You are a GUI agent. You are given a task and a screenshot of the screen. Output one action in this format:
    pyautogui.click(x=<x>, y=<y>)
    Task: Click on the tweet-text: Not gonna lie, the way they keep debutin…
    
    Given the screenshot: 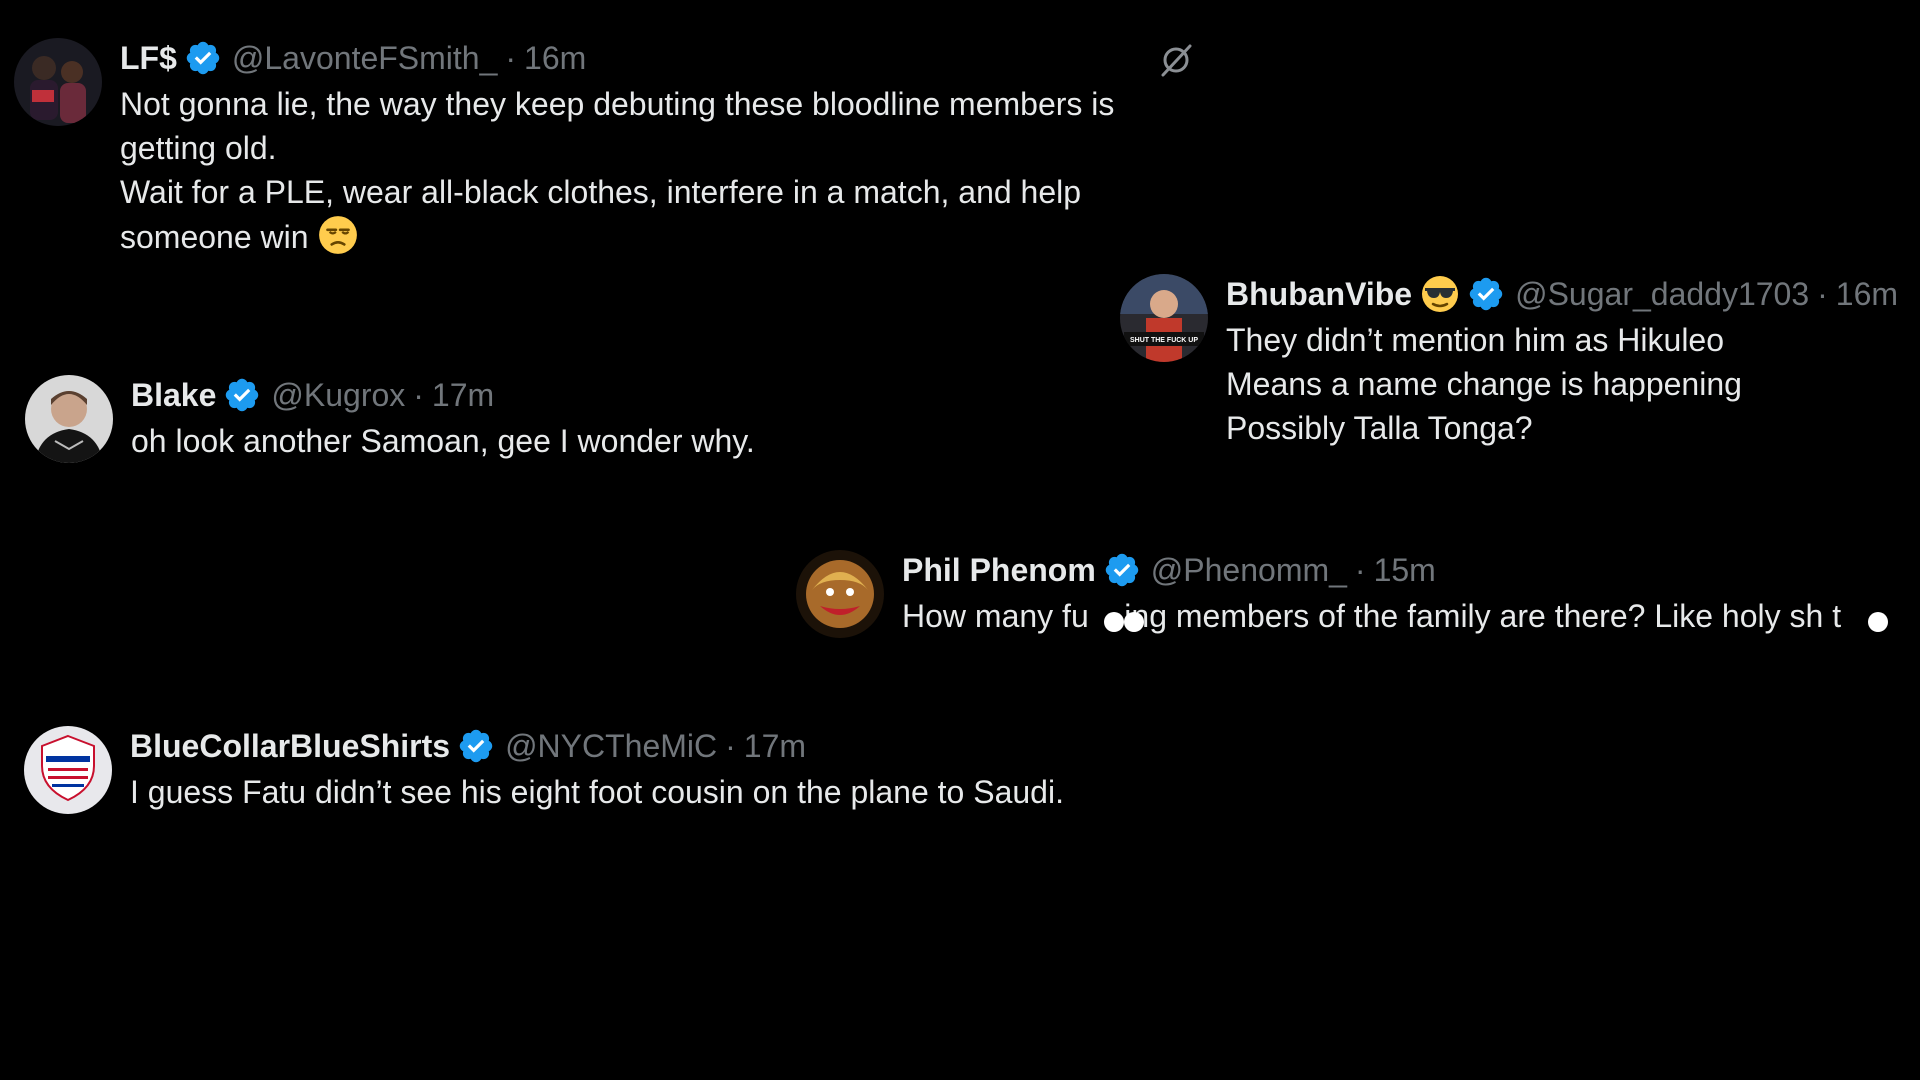 What is the action you would take?
    pyautogui.click(x=617, y=170)
    